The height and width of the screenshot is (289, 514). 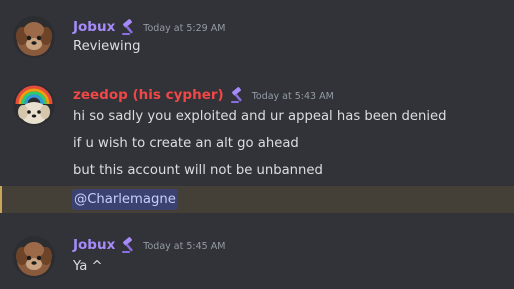 What do you see at coordinates (186, 143) in the screenshot?
I see `message-text: if u wish to create an alt go ahead` at bounding box center [186, 143].